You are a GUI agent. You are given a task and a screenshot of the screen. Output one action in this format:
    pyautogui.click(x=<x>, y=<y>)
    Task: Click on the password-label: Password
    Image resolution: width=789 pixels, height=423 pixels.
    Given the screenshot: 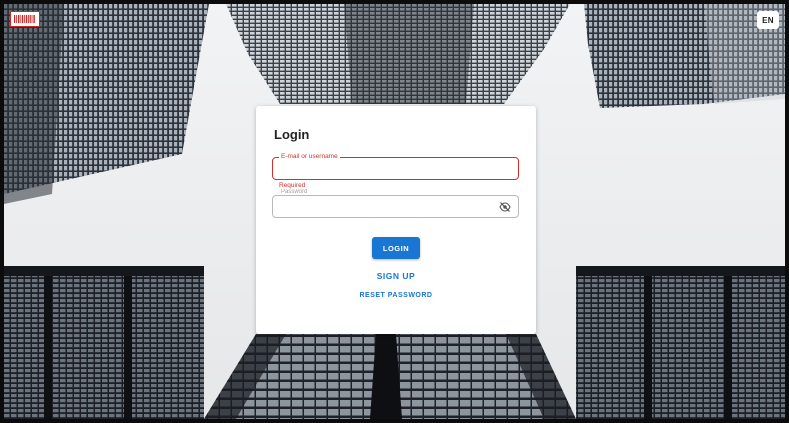 What is the action you would take?
    pyautogui.click(x=309, y=192)
    